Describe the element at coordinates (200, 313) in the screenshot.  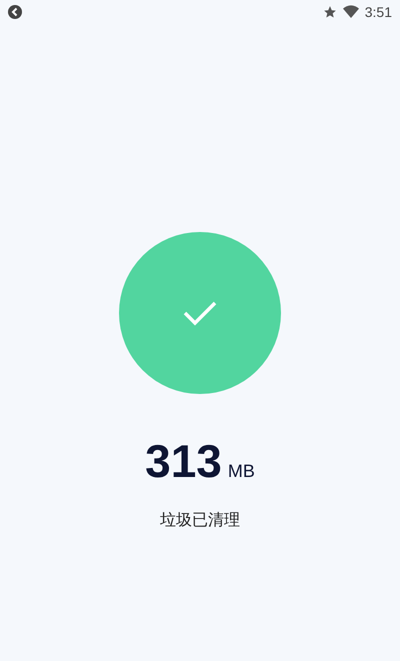
I see `checkmark-icon` at that location.